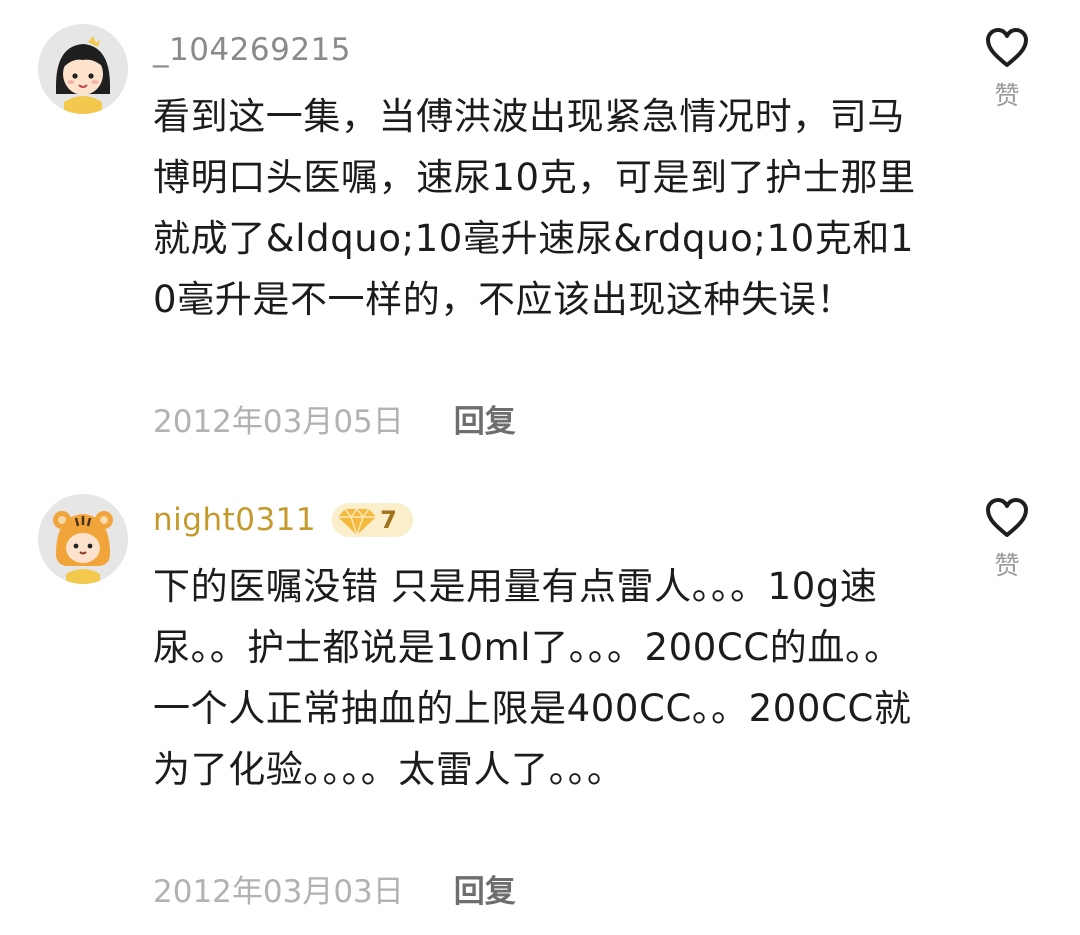  I want to click on diamond-icon, so click(357, 522).